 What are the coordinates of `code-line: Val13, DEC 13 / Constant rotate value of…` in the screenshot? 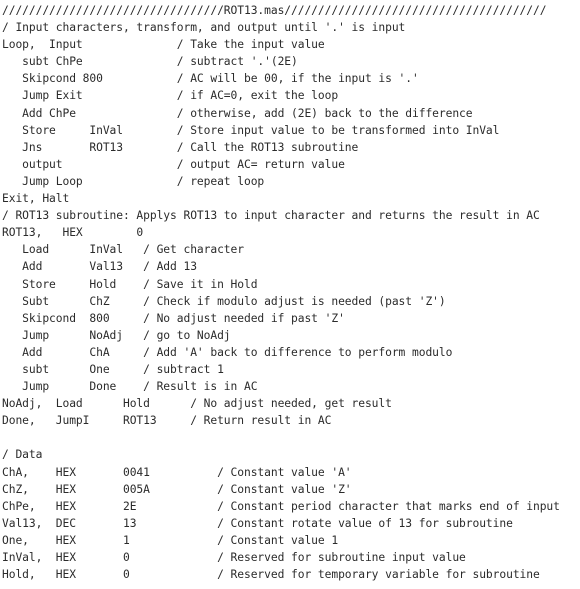 It's located at (257, 523).